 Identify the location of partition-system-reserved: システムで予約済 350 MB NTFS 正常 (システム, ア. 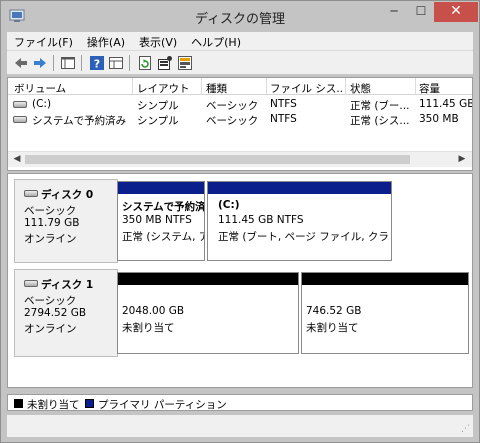
(161, 221).